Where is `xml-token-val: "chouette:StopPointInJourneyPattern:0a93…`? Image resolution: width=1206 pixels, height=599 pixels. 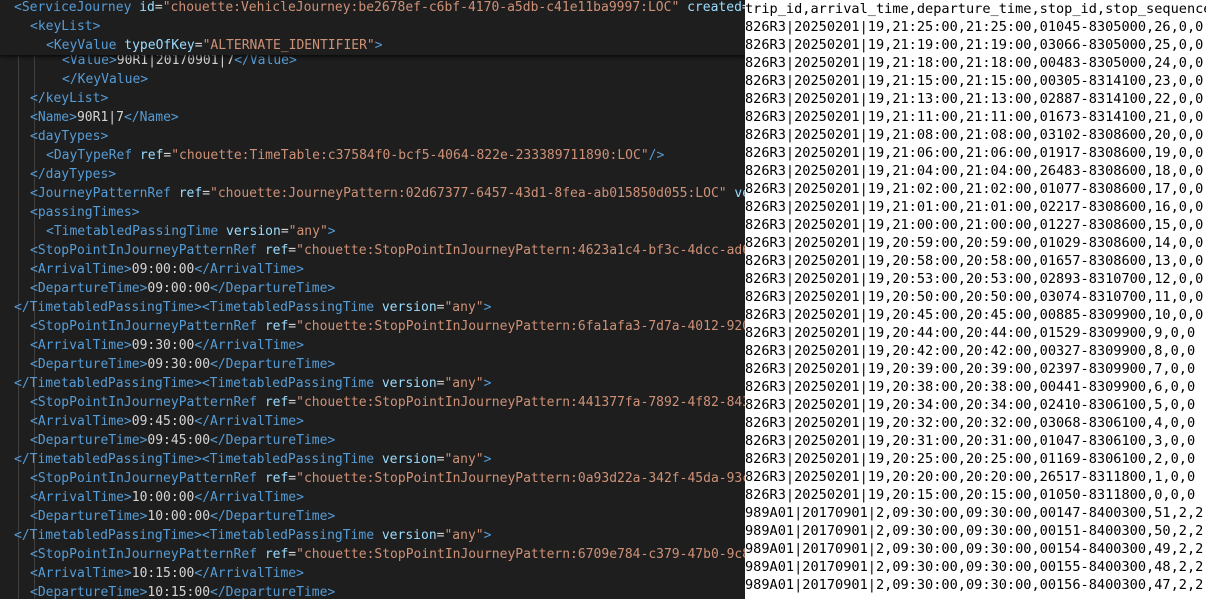 xml-token-val: "chouette:StopPointInJourneyPattern:0a93… is located at coordinates (520, 478).